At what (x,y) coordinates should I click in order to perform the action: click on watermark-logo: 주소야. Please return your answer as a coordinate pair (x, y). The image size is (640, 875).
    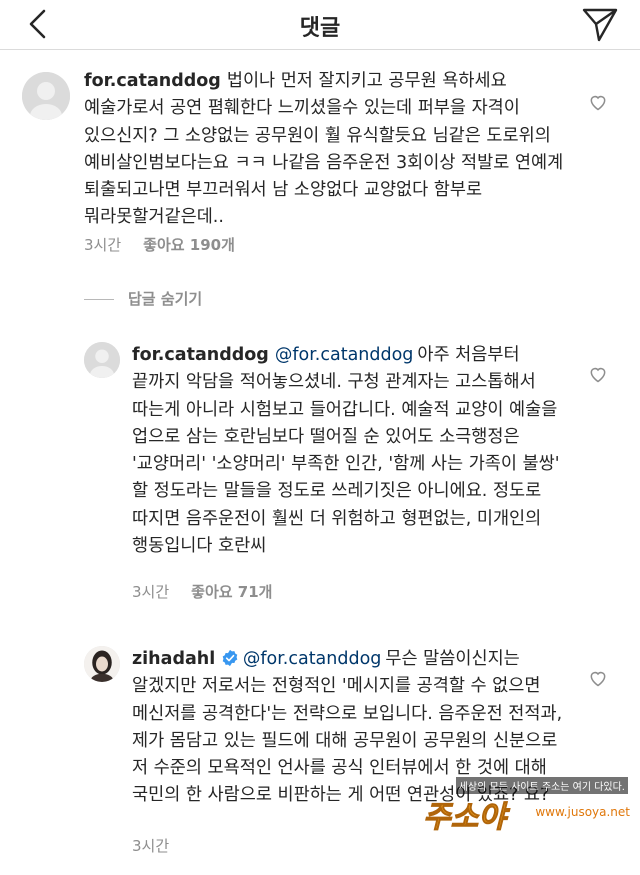
    Looking at the image, I should click on (465, 818).